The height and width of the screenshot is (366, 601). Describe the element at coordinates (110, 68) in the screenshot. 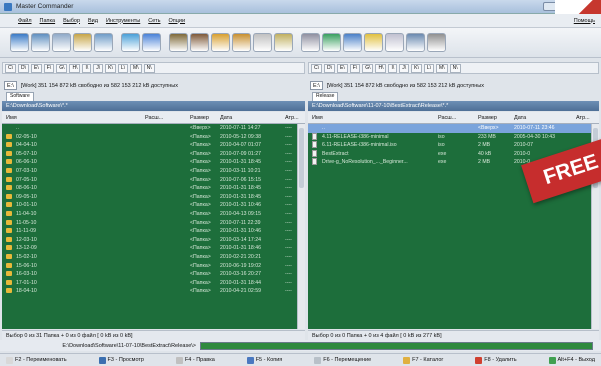

I see `left-drive-k: K\` at that location.